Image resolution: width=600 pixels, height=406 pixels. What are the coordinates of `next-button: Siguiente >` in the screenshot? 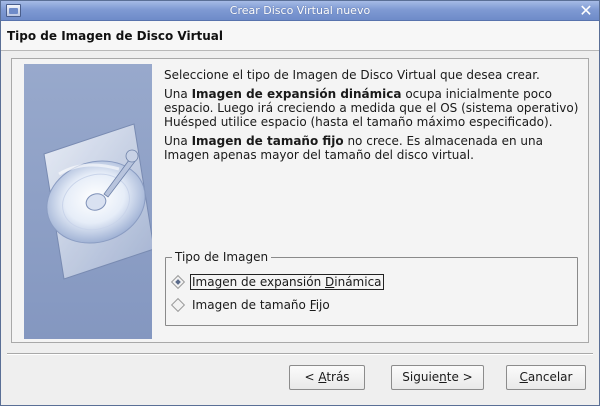 It's located at (437, 377).